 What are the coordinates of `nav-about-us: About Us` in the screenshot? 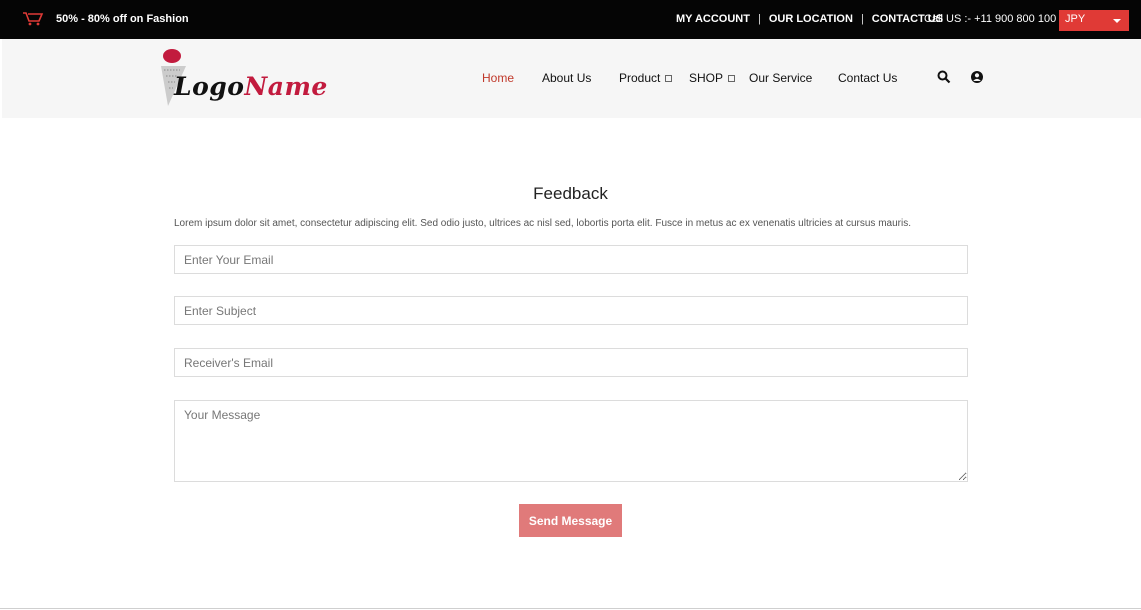 It's located at (566, 78).